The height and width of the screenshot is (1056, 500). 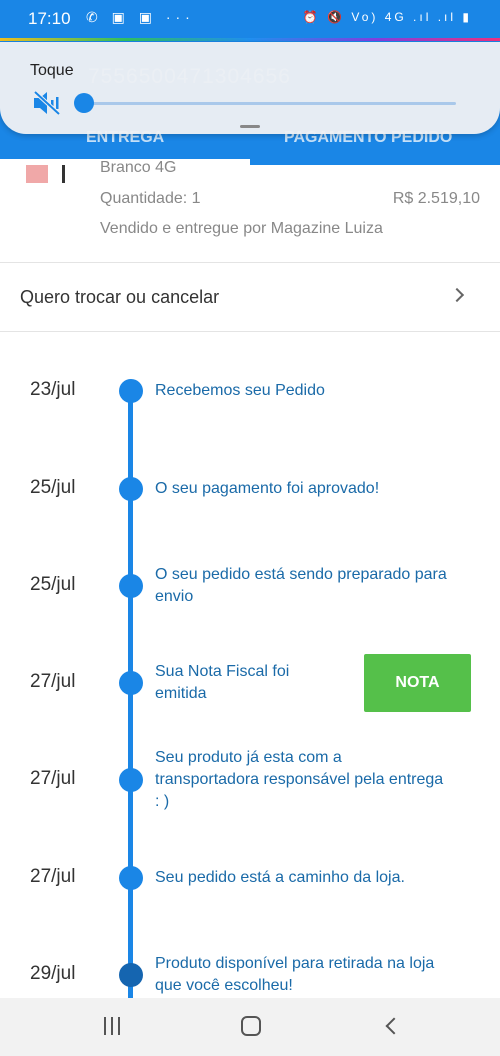 What do you see at coordinates (250, 88) in the screenshot?
I see `volume-panel: Toque` at bounding box center [250, 88].